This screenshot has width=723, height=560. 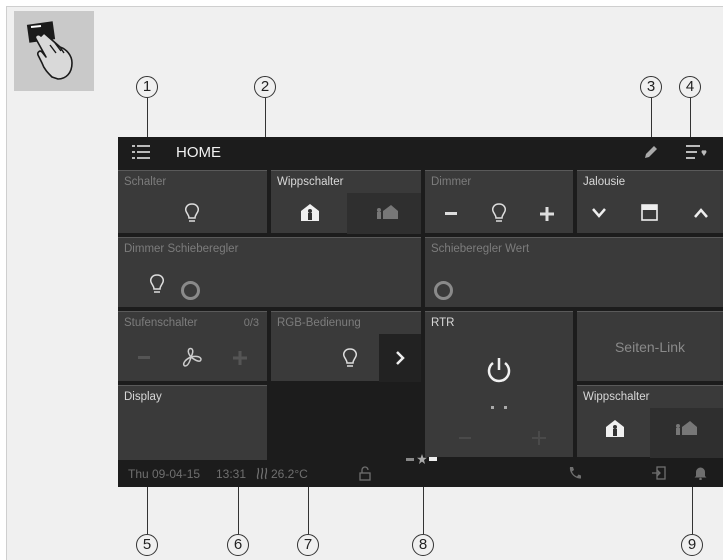 I want to click on tile-wippschalter: Wippschalter, so click(x=346, y=202).